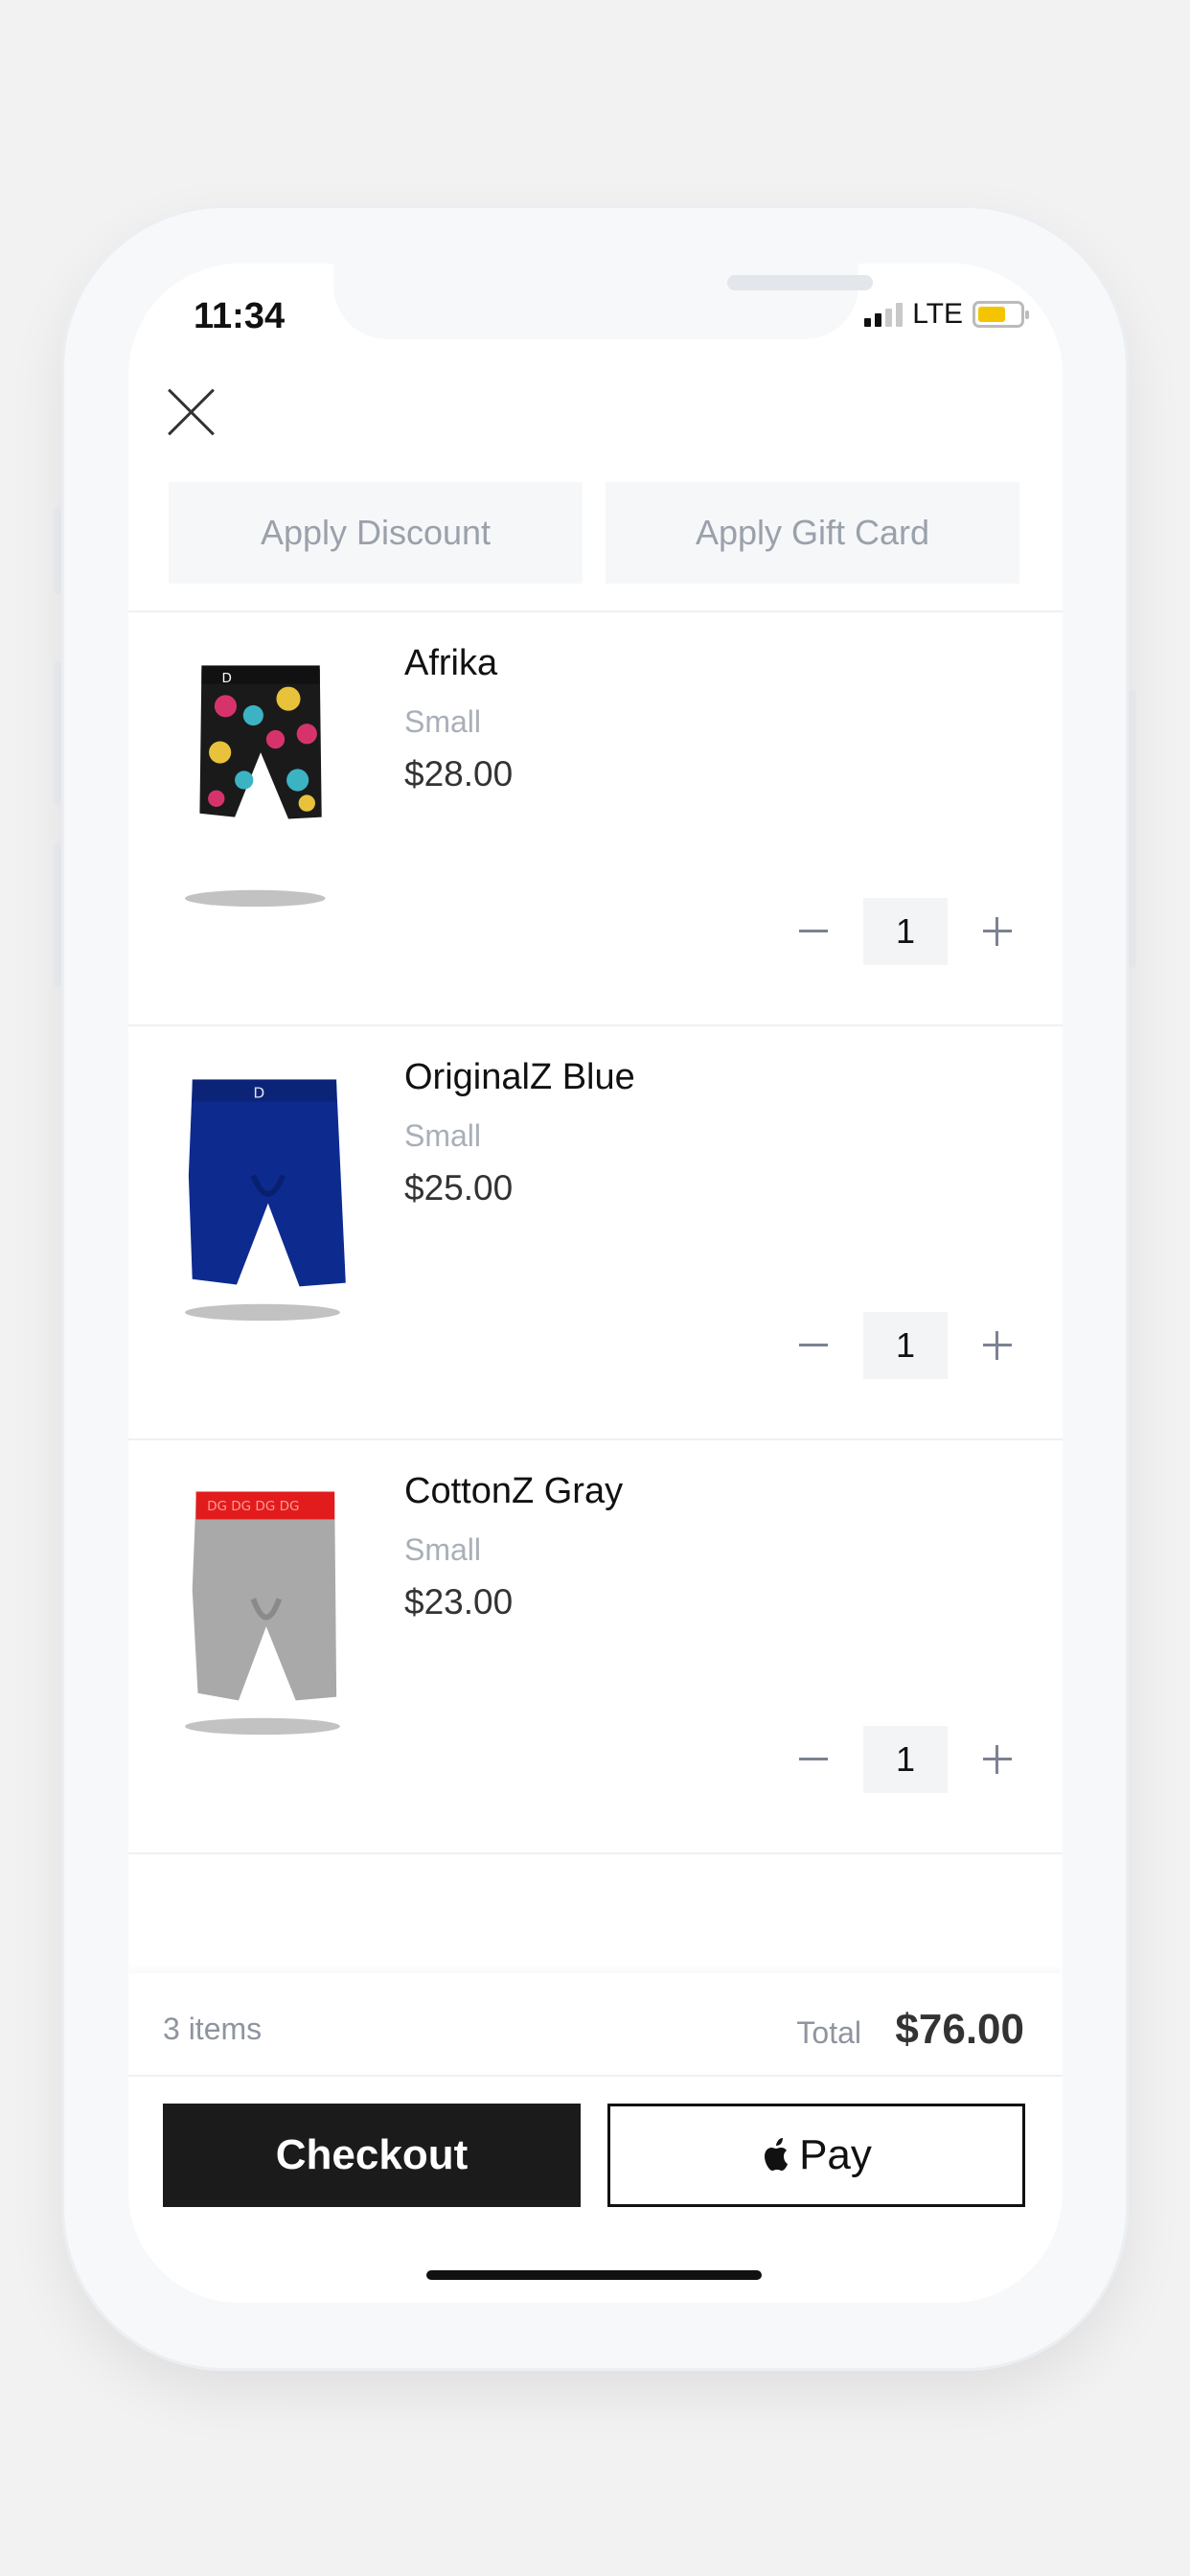  What do you see at coordinates (376, 533) in the screenshot?
I see `apply-discount-button: Apply Discount` at bounding box center [376, 533].